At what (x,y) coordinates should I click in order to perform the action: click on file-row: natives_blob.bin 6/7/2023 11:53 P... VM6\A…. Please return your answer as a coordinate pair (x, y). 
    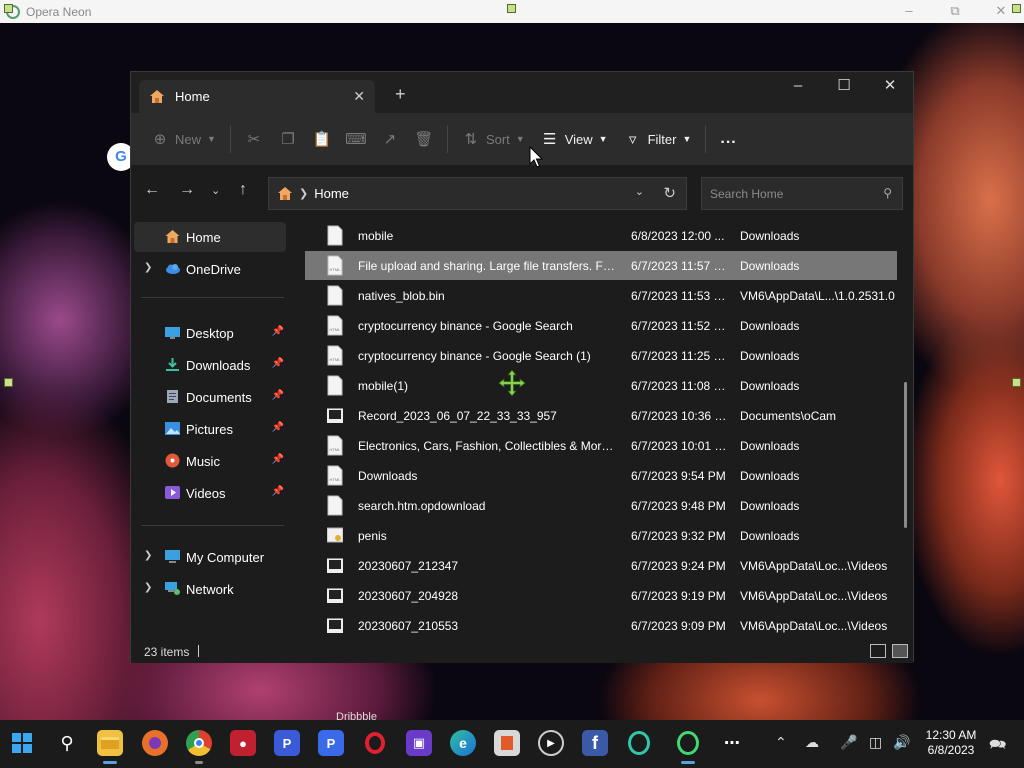
    Looking at the image, I should click on (601, 295).